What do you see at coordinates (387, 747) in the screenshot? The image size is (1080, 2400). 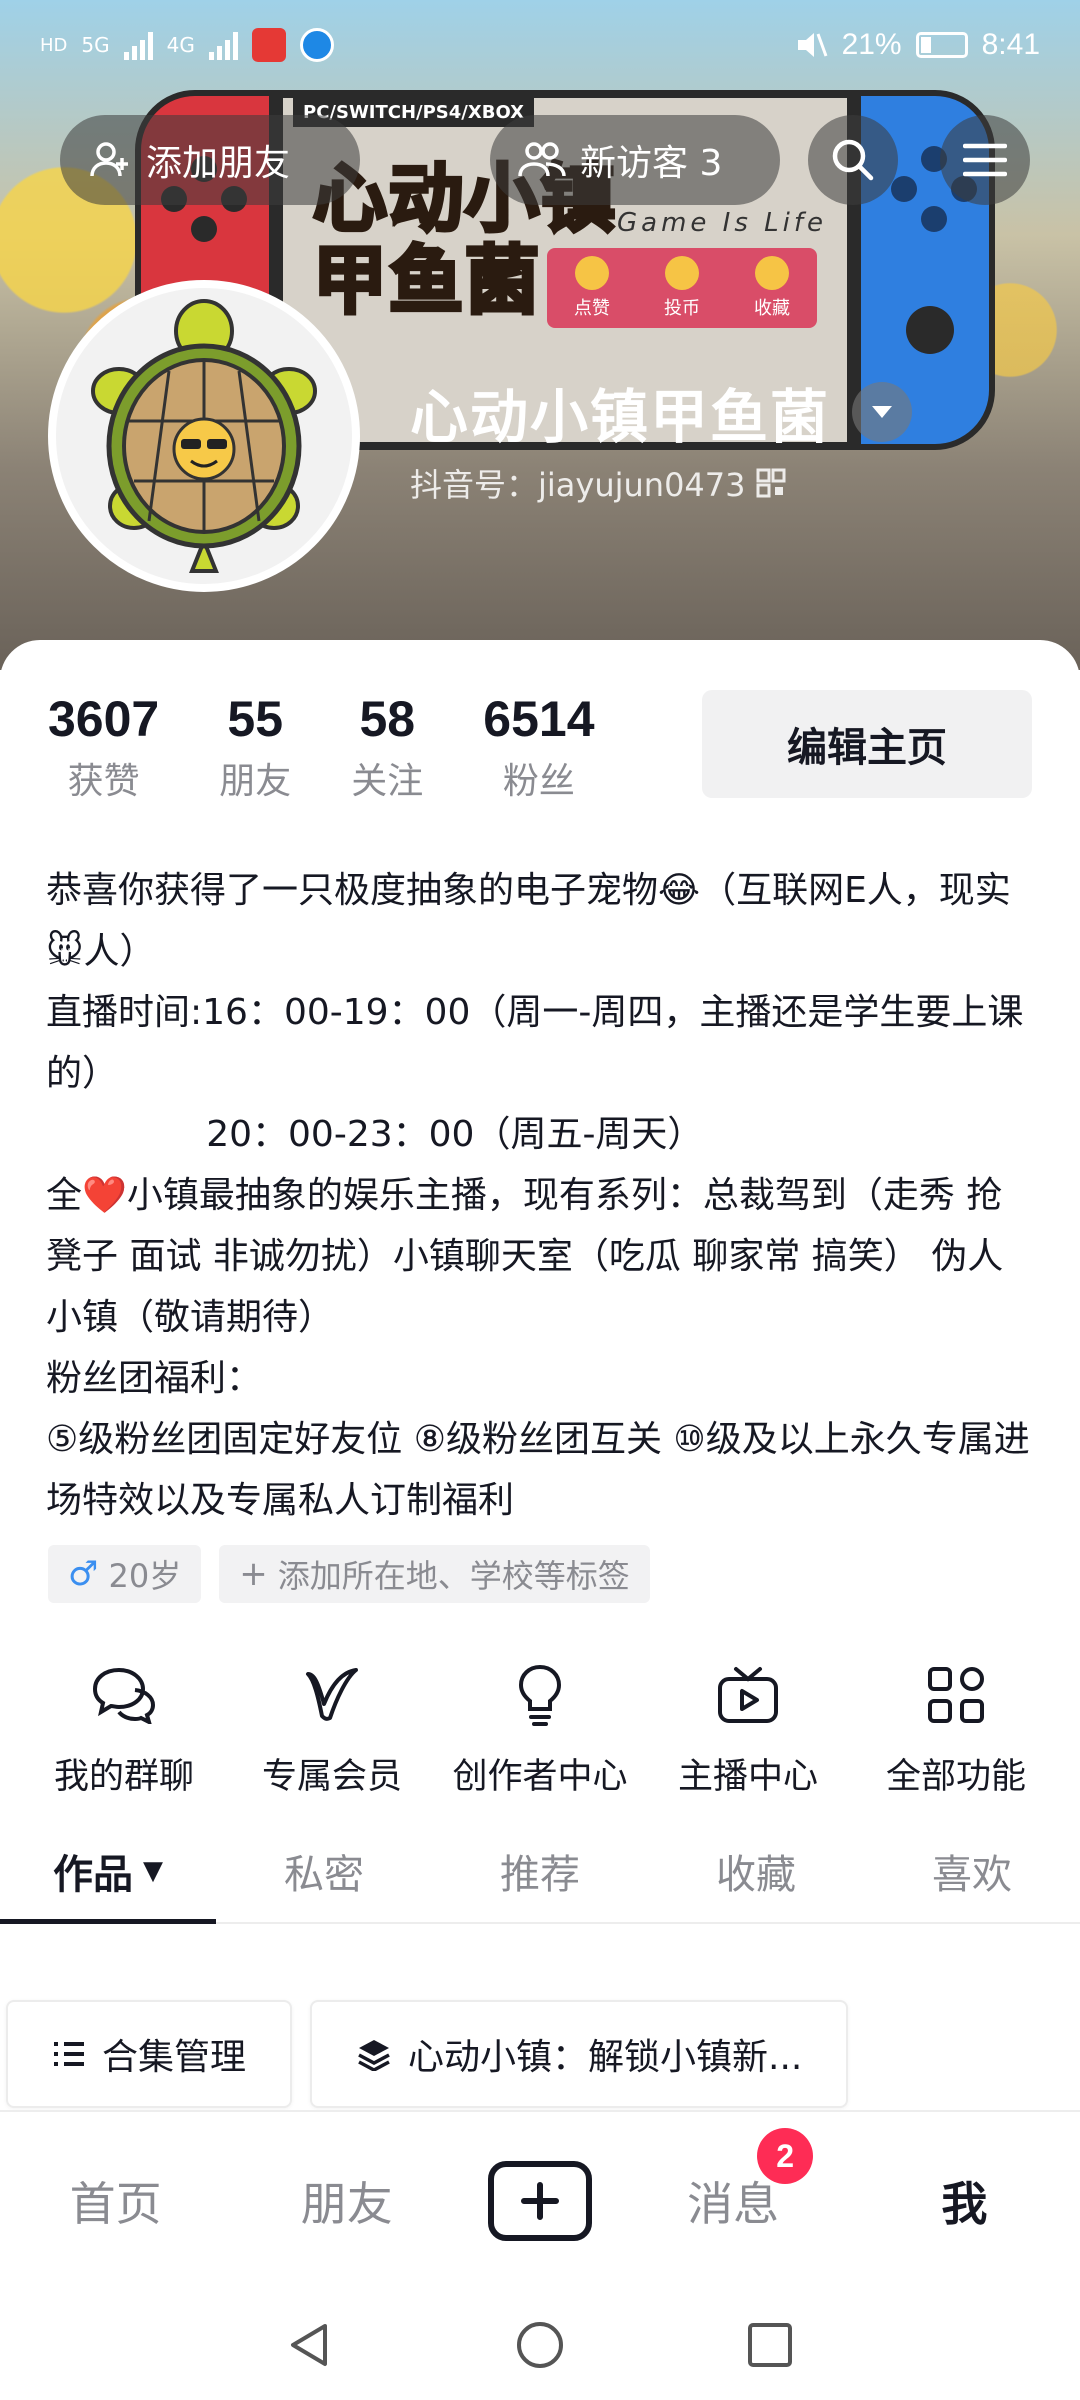 I see `stat-following: 58 关注` at bounding box center [387, 747].